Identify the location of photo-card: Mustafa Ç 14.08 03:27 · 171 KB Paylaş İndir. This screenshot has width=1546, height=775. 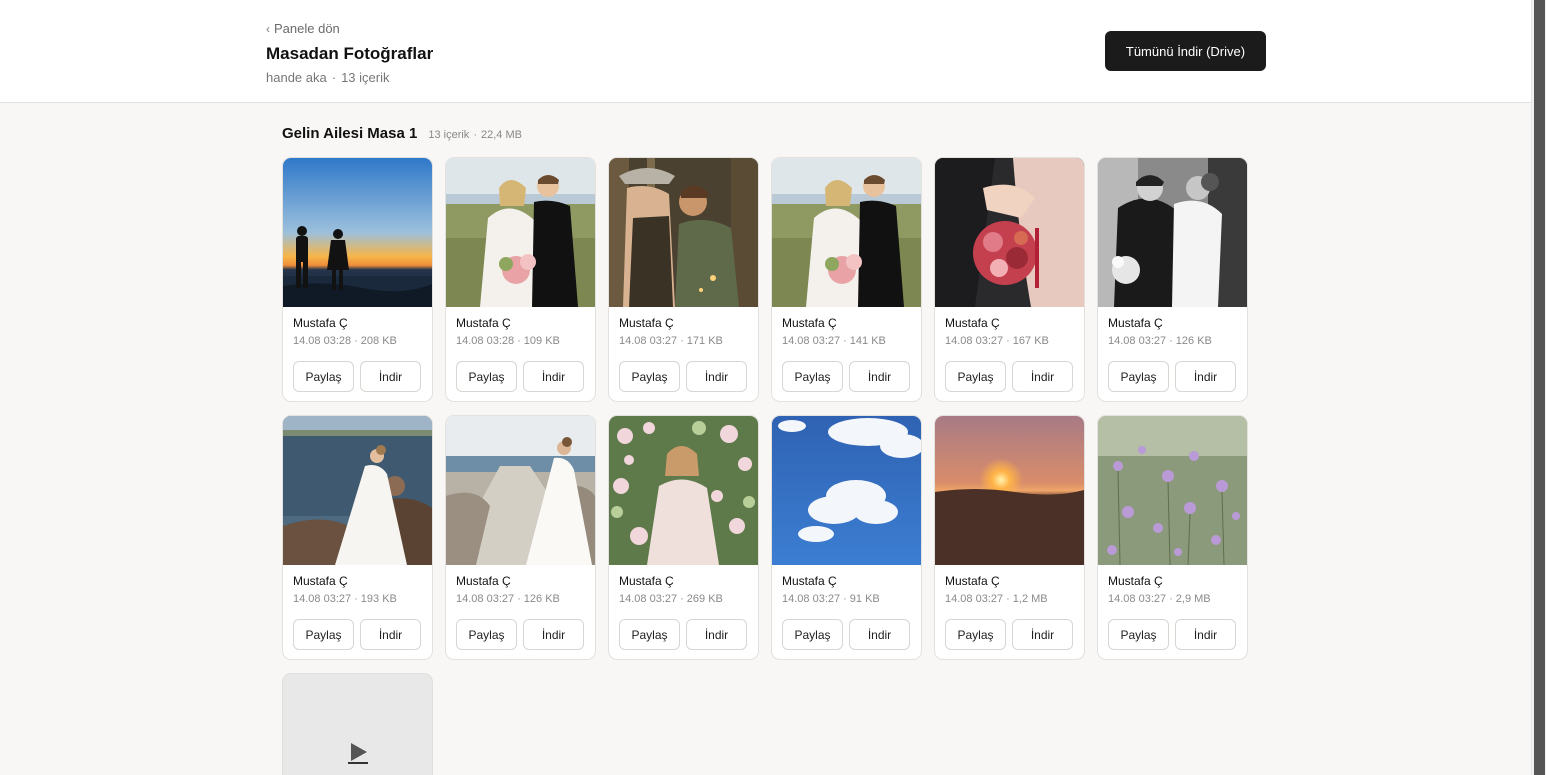
(683, 279).